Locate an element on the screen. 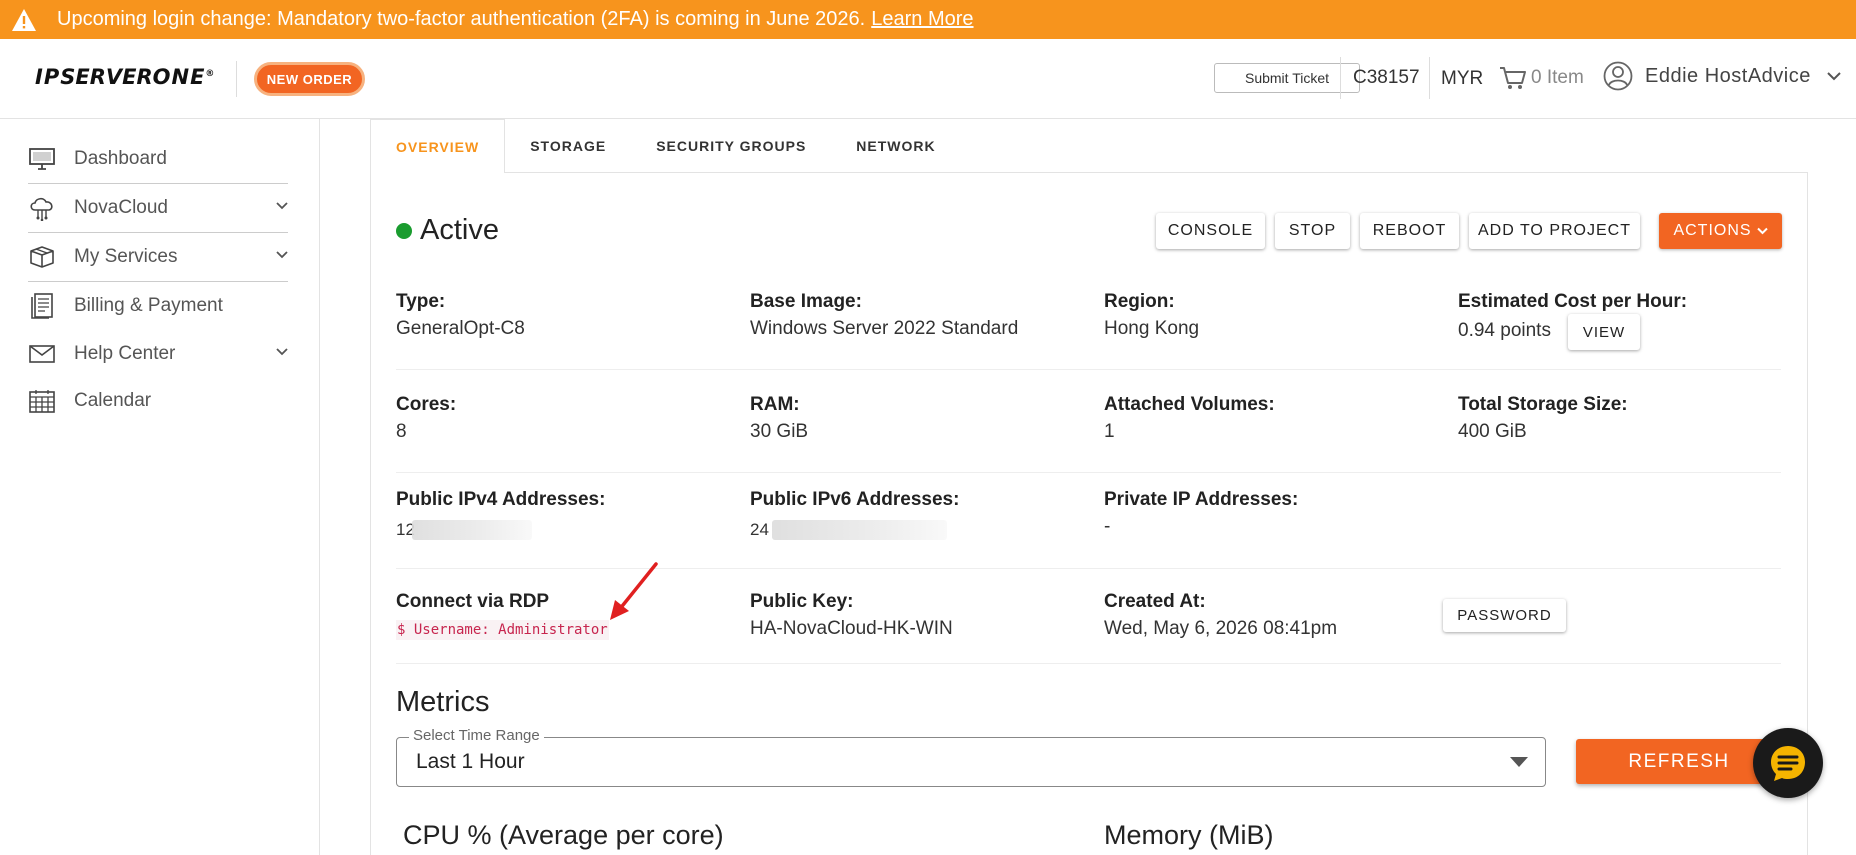 Image resolution: width=1856 pixels, height=855 pixels. user-menu: Eddie HostAdvice is located at coordinates (1722, 76).